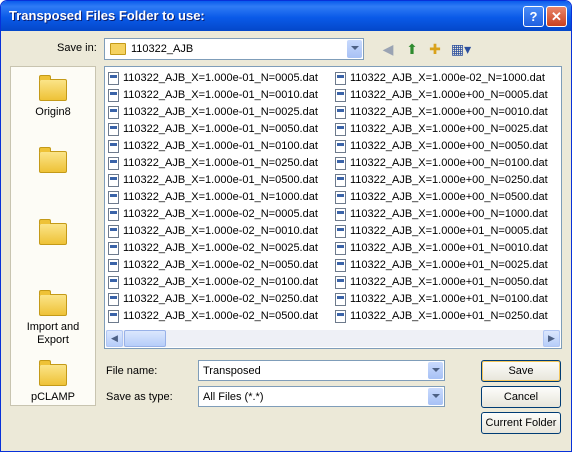 The height and width of the screenshot is (452, 572). Describe the element at coordinates (114, 338) in the screenshot. I see `scroll-left-icon: ◀` at that location.